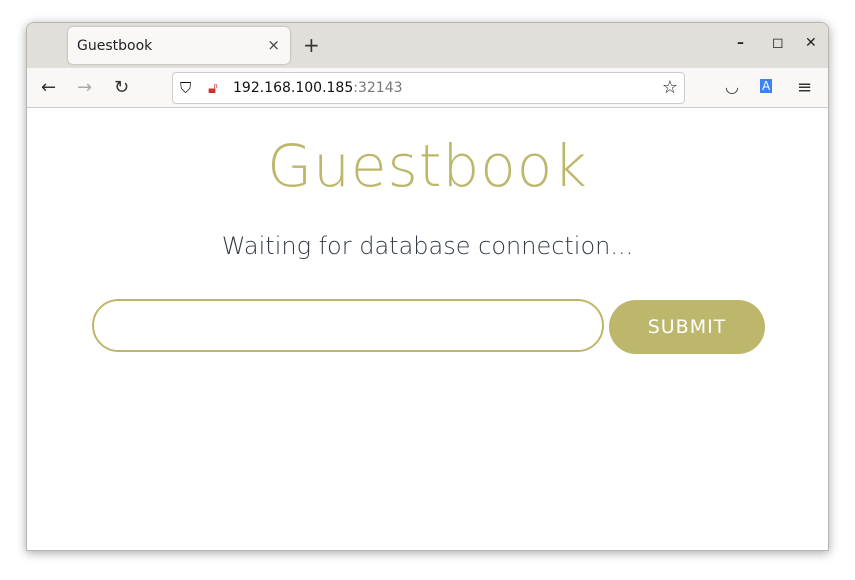 This screenshot has width=855, height=580. Describe the element at coordinates (670, 87) in the screenshot. I see `bookmark-star-icon: ☆` at that location.